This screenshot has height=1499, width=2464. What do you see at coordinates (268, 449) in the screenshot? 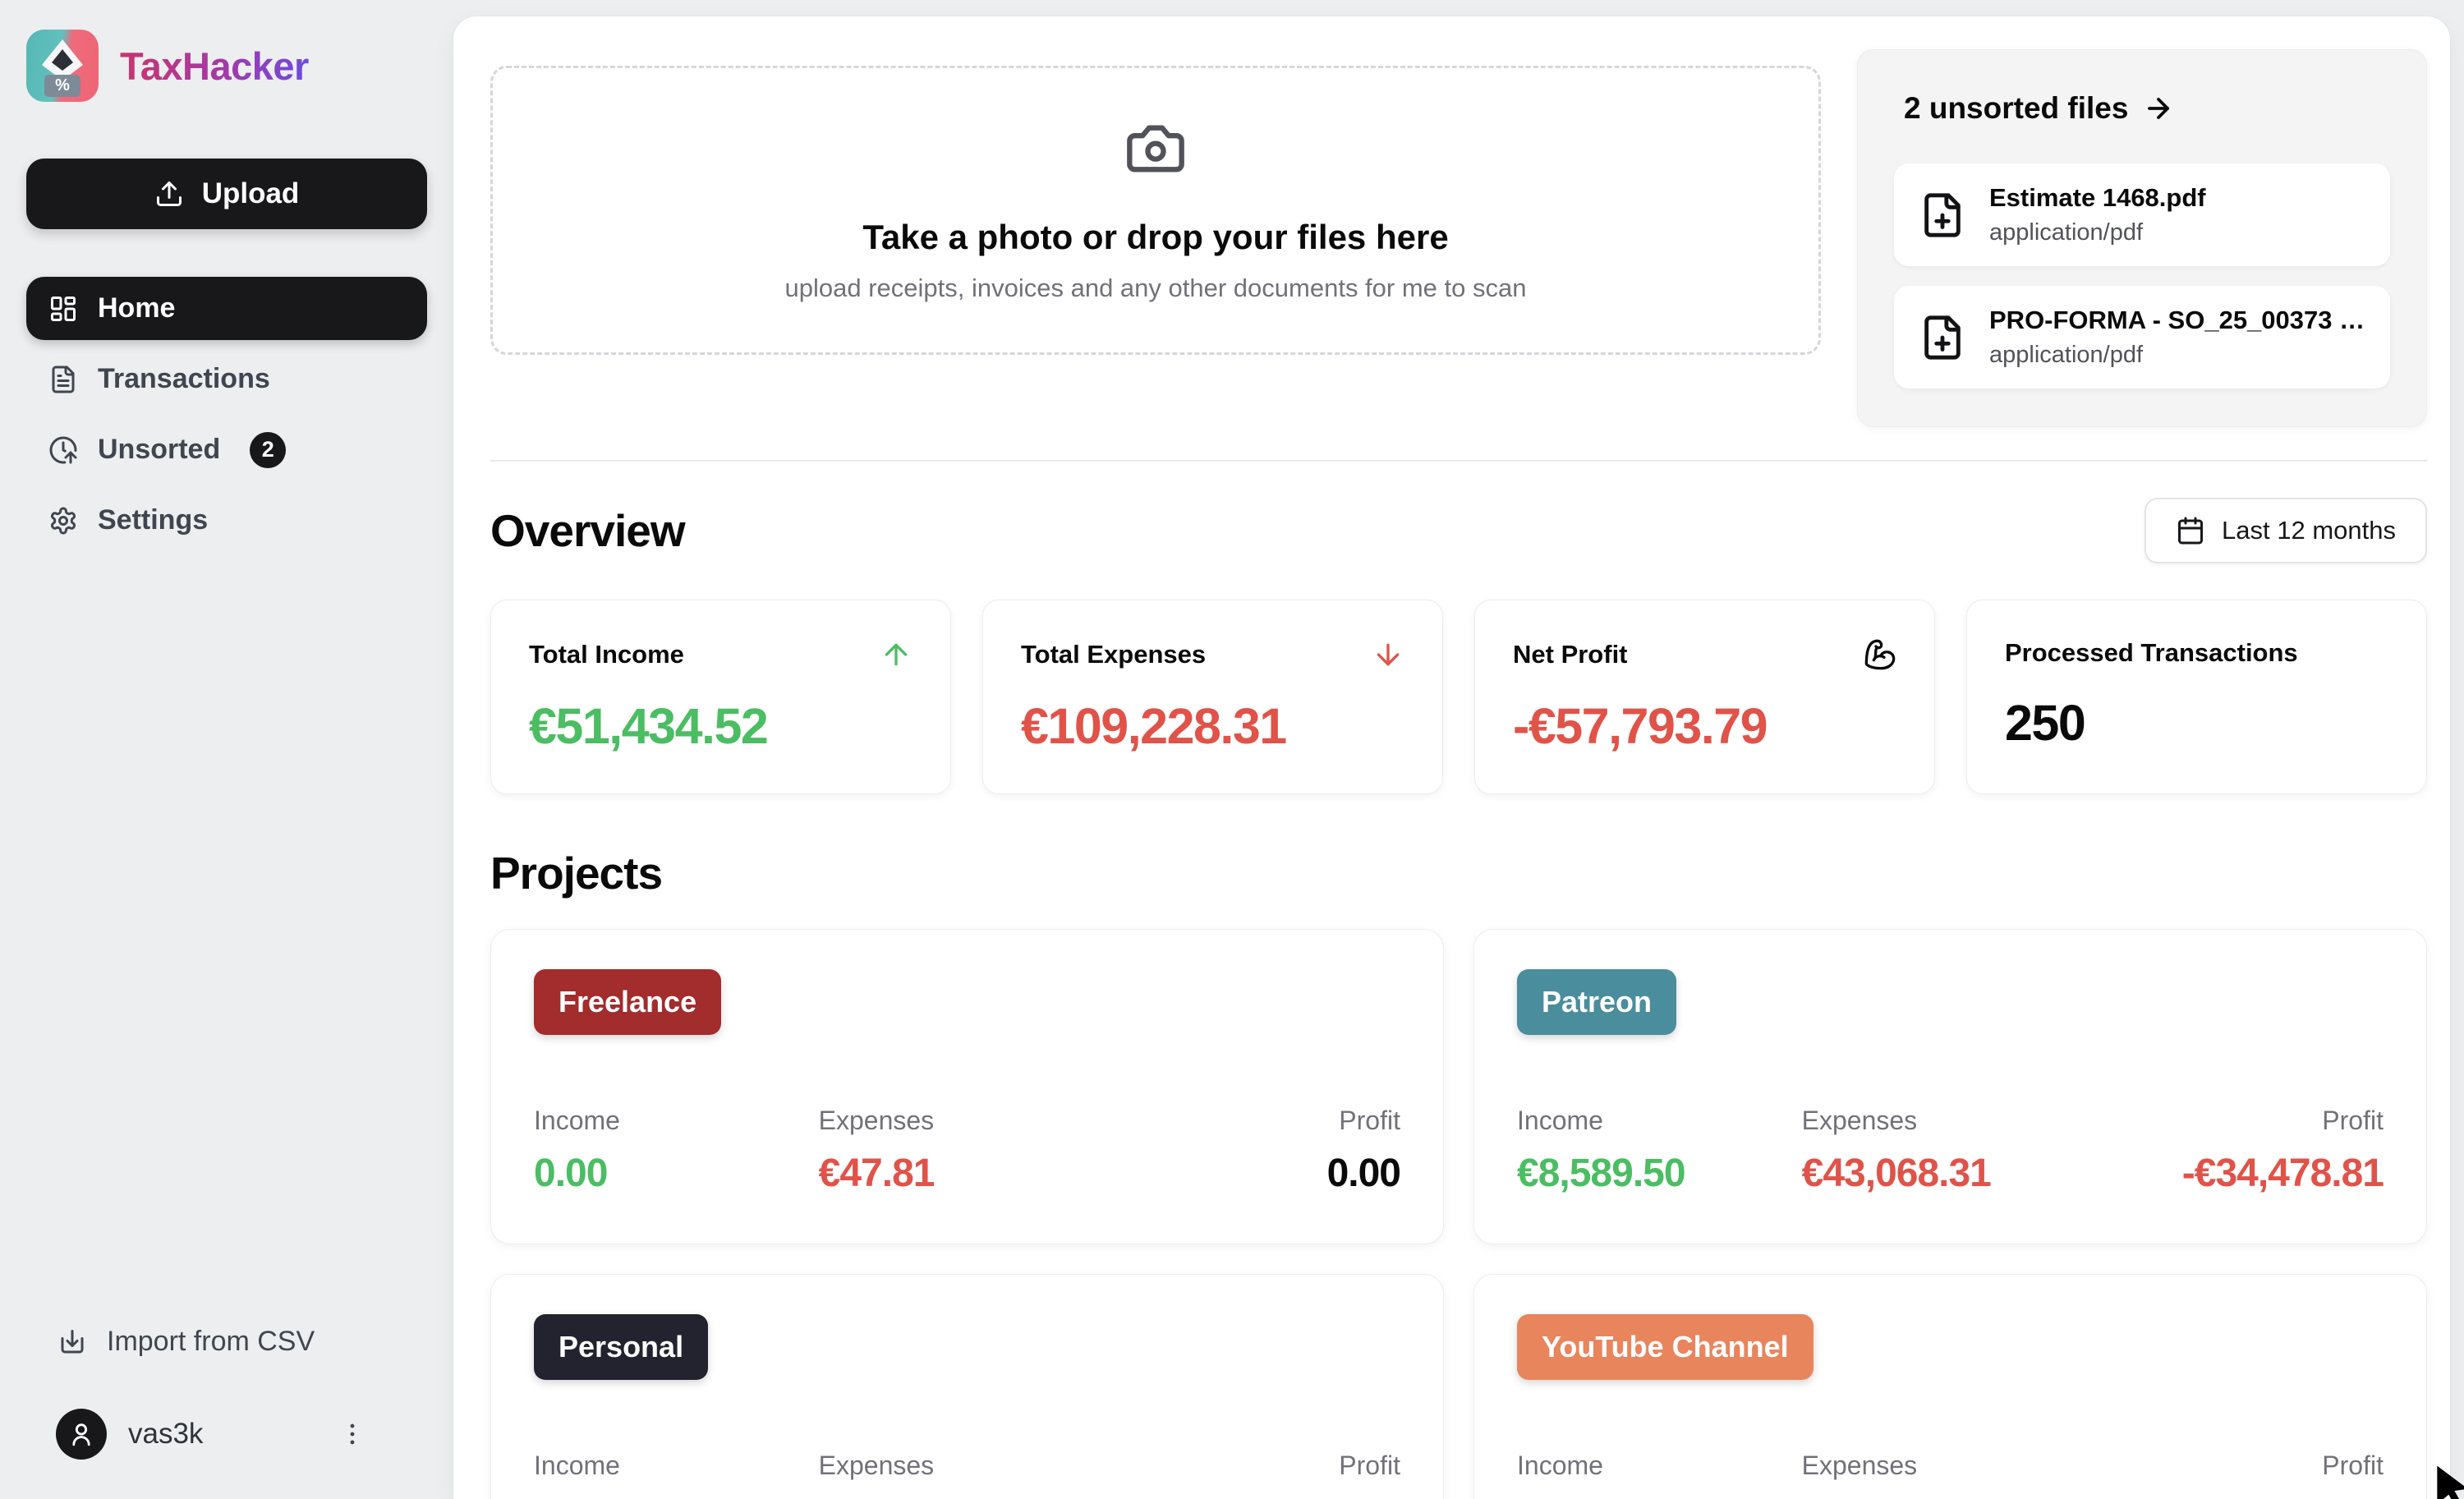
I see `unsorted-count-badge: 2` at bounding box center [268, 449].